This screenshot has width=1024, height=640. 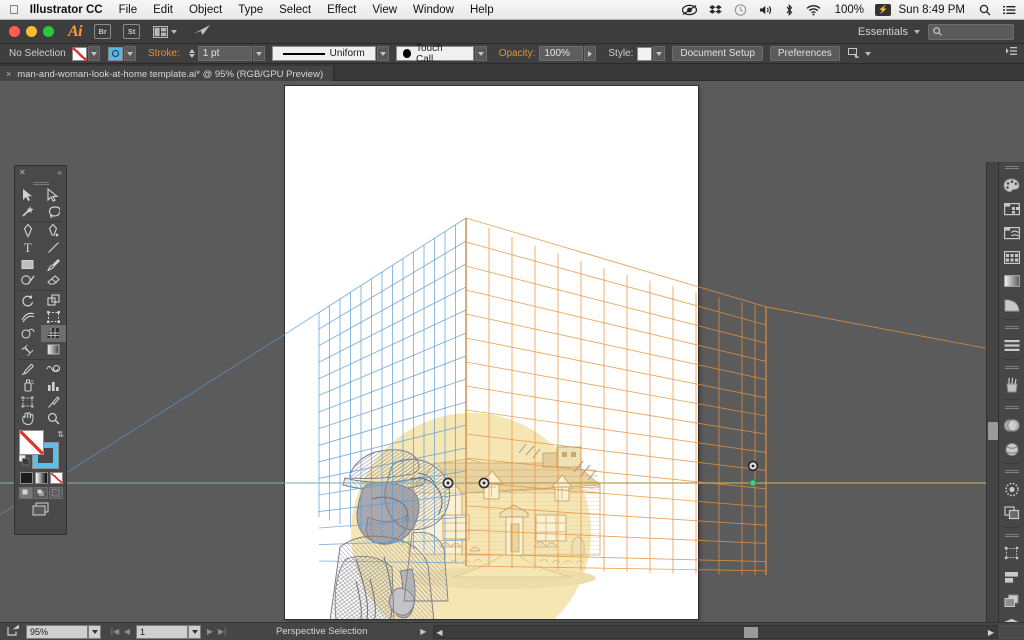 What do you see at coordinates (128, 10) in the screenshot?
I see `menu-file: File` at bounding box center [128, 10].